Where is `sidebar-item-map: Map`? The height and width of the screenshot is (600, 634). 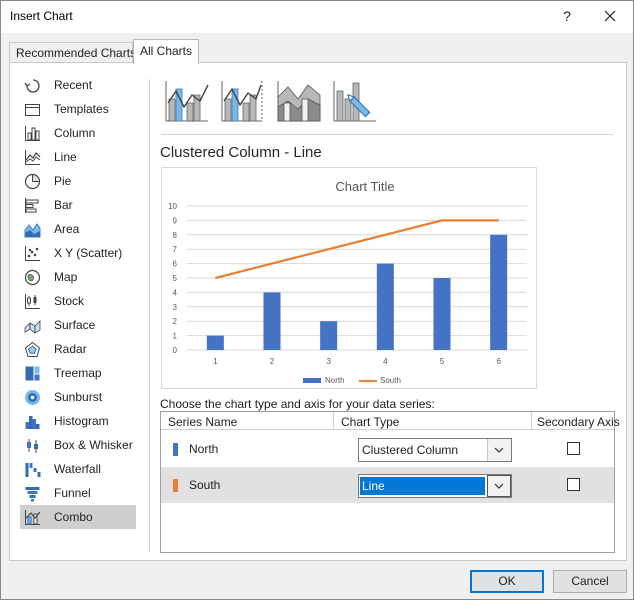 sidebar-item-map: Map is located at coordinates (78, 277).